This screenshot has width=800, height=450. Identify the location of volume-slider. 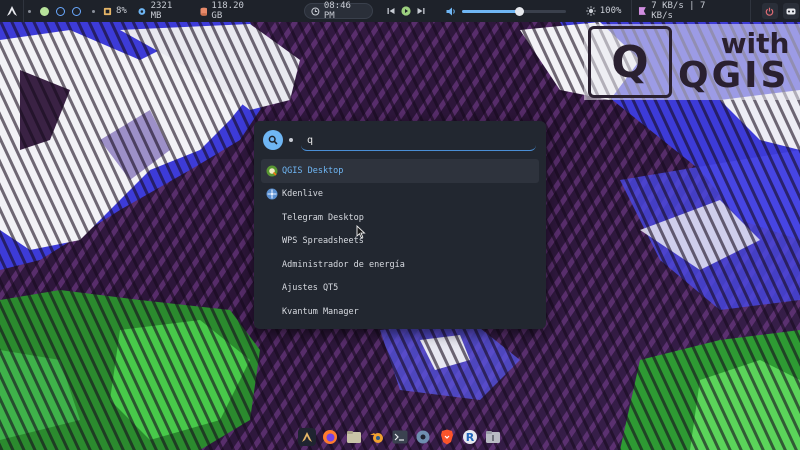
(514, 11).